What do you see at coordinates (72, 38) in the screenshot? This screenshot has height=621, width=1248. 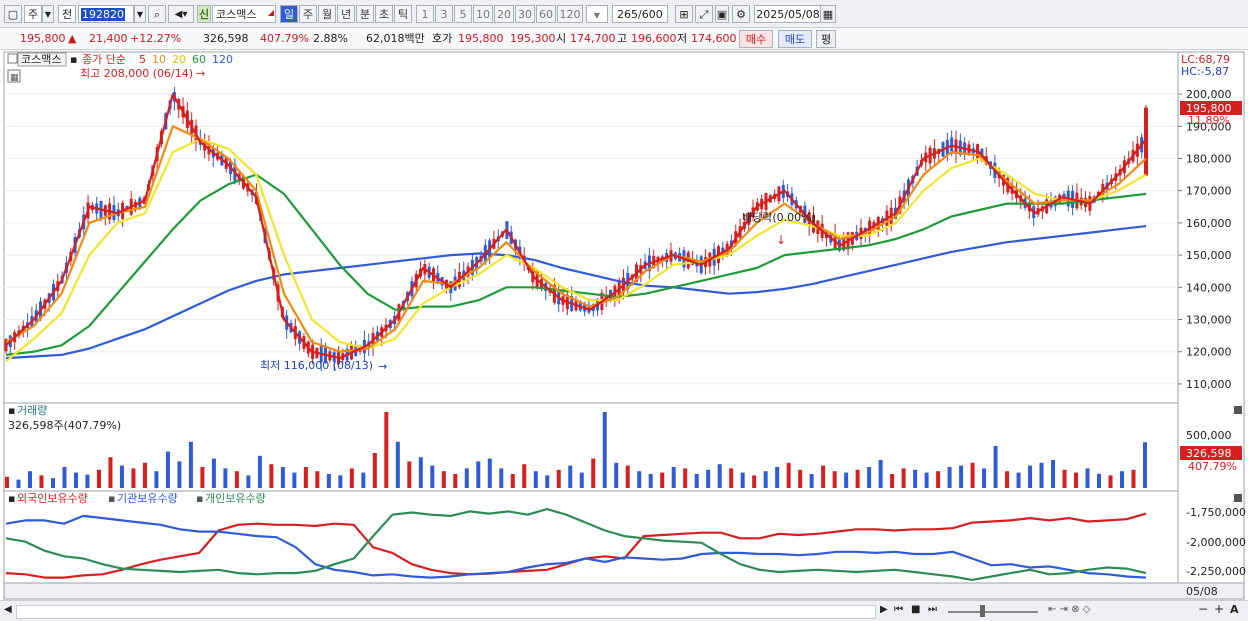 I see `up-arrow-icon: ▲` at bounding box center [72, 38].